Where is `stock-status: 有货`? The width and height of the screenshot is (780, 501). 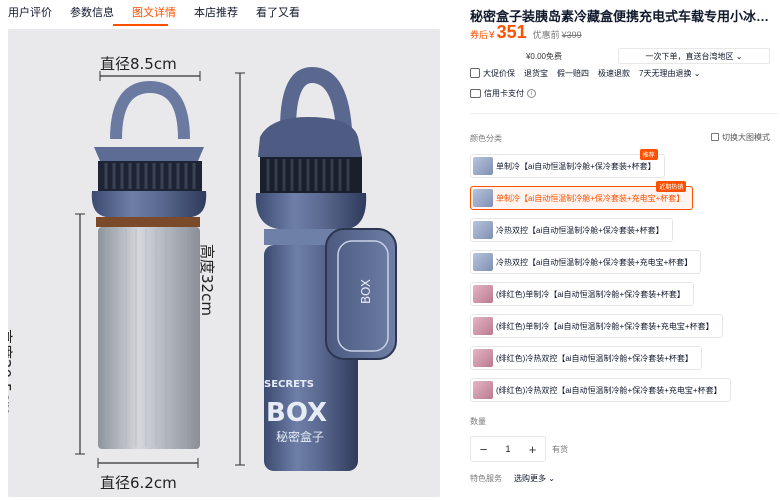 stock-status: 有货 is located at coordinates (560, 449).